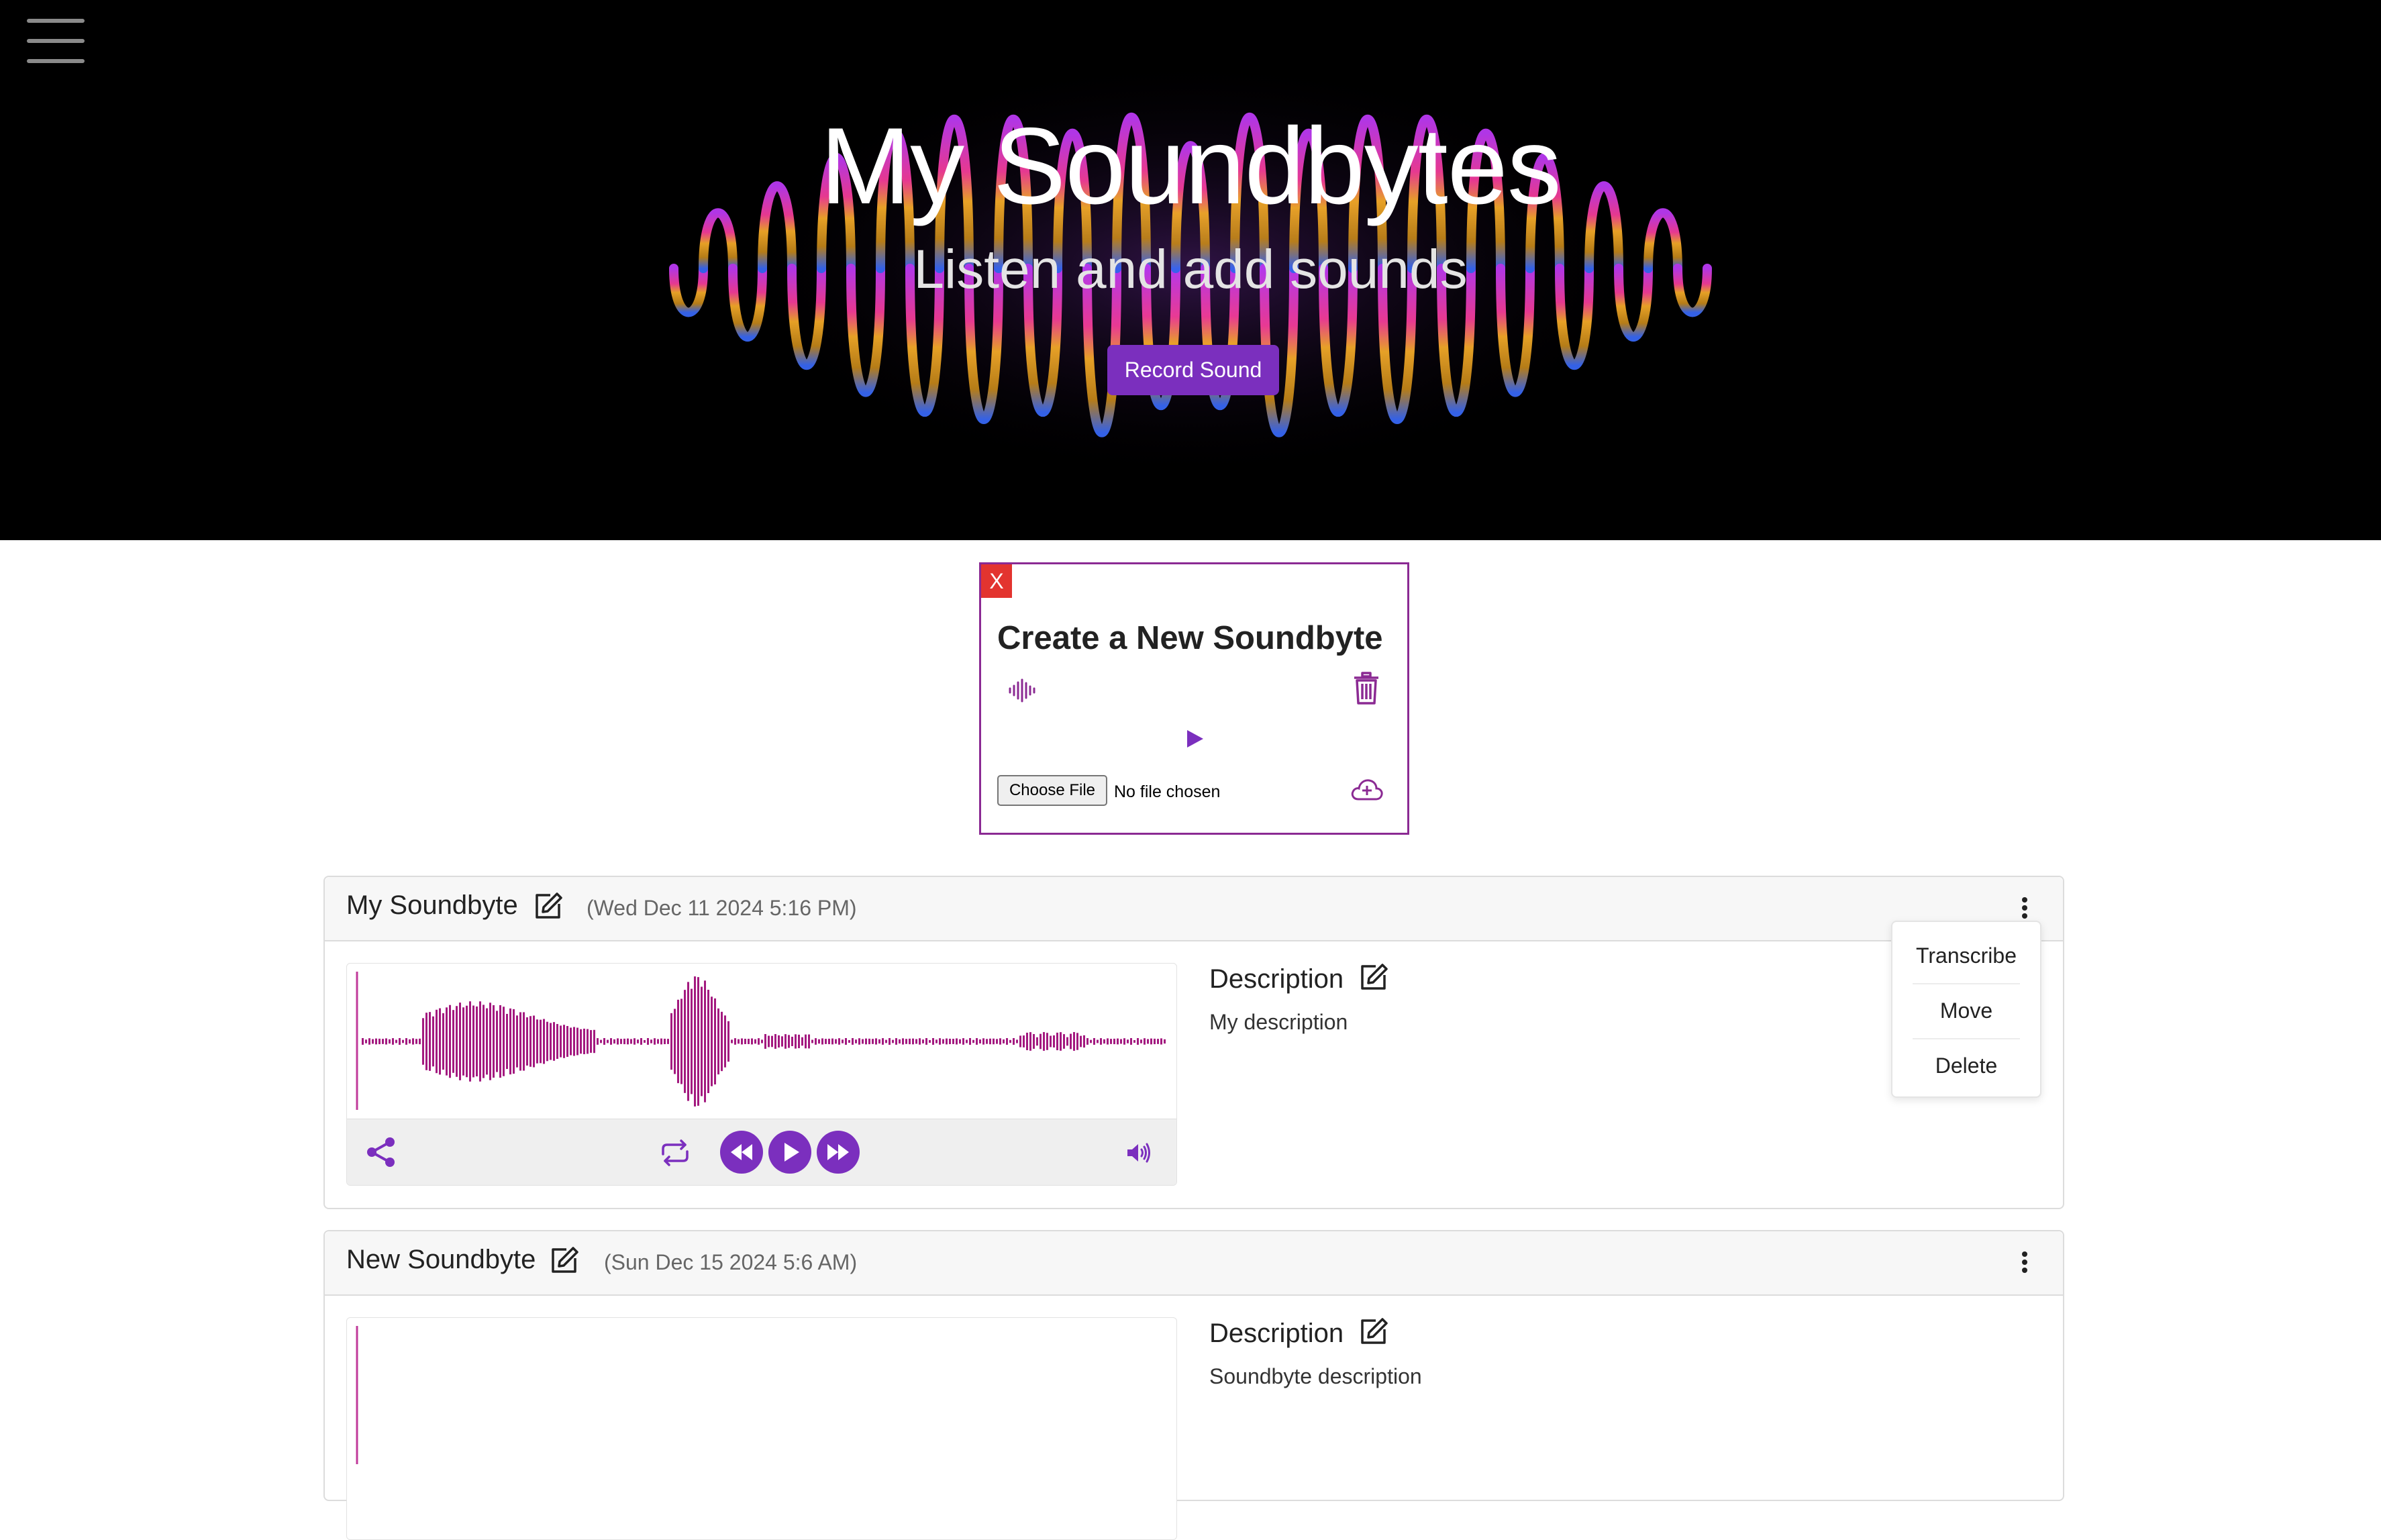 The height and width of the screenshot is (1540, 2381). What do you see at coordinates (1138, 1153) in the screenshot?
I see `volume-icon` at bounding box center [1138, 1153].